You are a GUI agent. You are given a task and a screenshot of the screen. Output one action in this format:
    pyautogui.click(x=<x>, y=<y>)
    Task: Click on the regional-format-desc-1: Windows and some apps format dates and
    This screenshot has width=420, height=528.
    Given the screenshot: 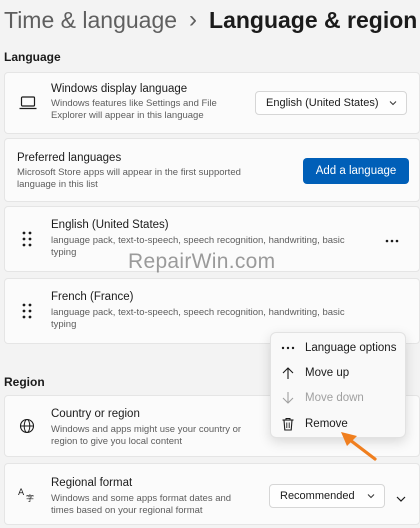 What is the action you would take?
    pyautogui.click(x=141, y=498)
    